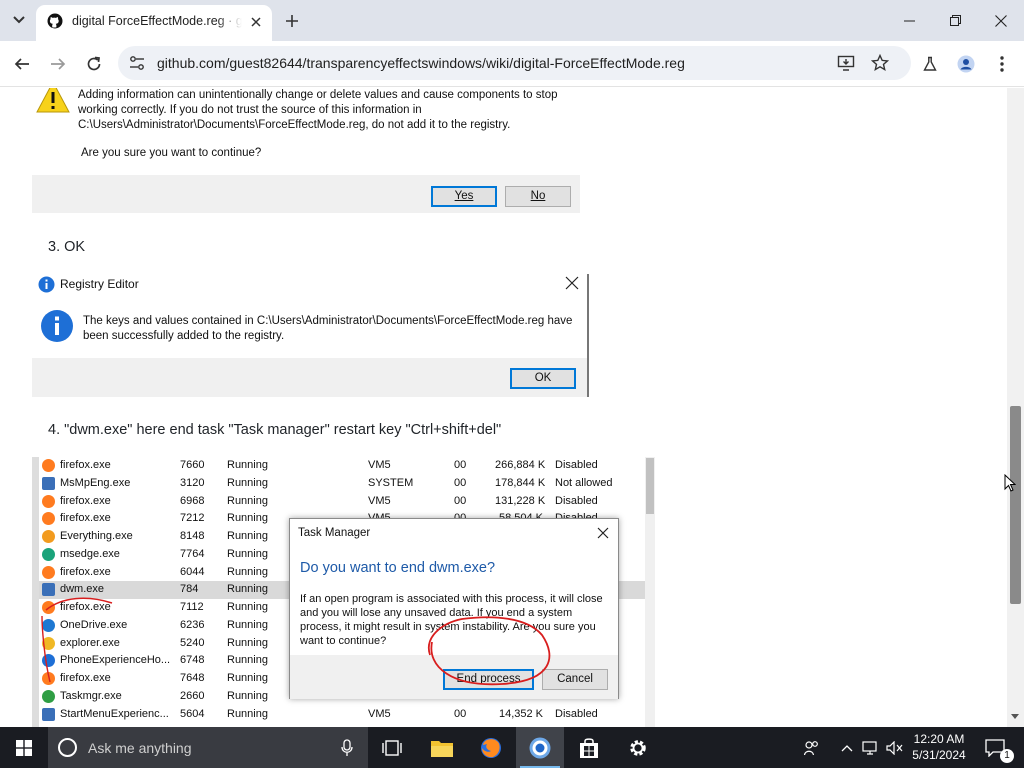  What do you see at coordinates (208, 747) in the screenshot?
I see `taskbar-search-box: Ask me anything` at bounding box center [208, 747].